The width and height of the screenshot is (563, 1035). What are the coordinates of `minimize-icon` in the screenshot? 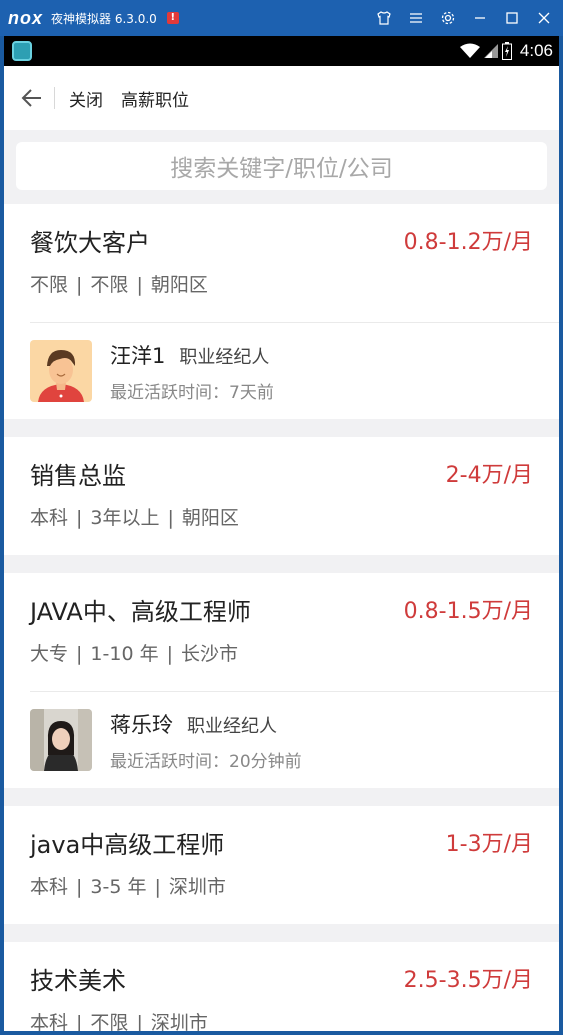 It's located at (480, 18).